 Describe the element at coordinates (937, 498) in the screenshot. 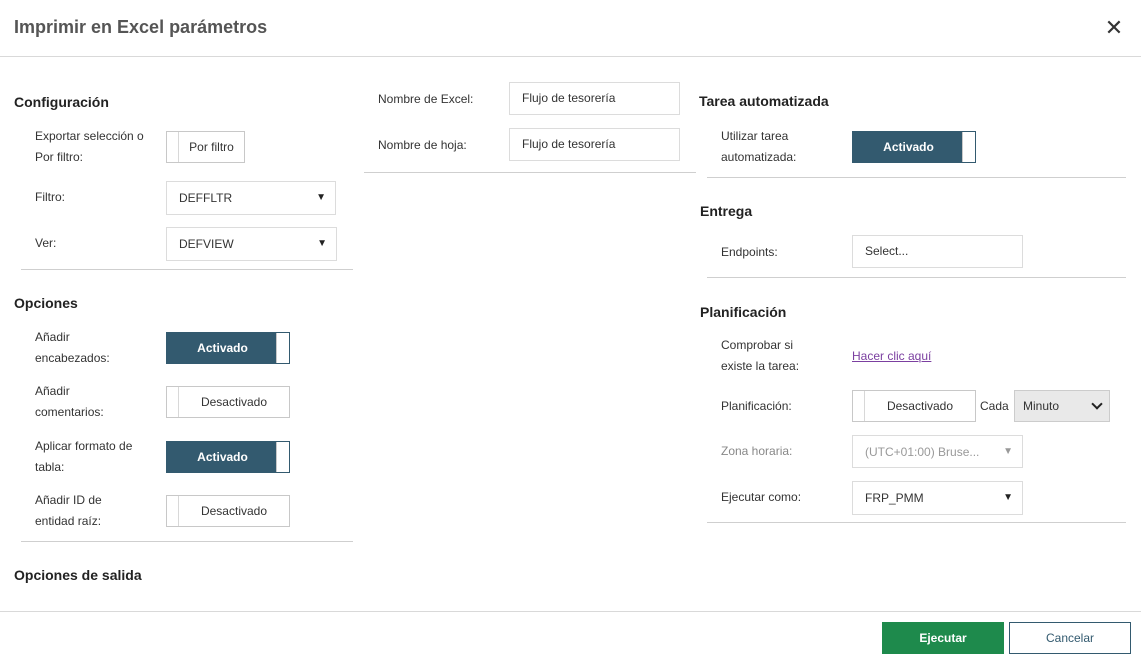

I see `runas-select: FRP_PMM ▼` at that location.